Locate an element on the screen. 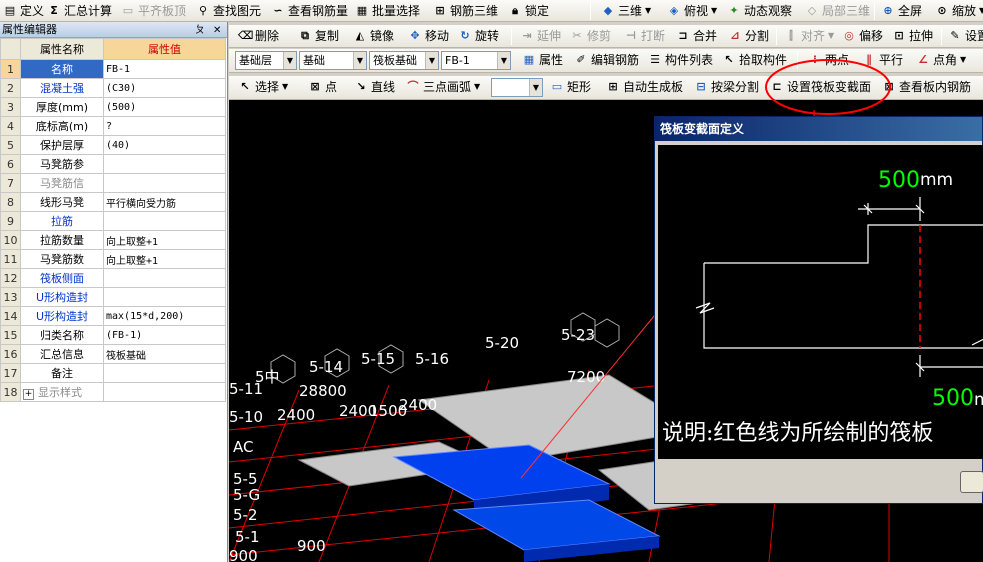 The height and width of the screenshot is (562, 983). property-row: 5 保护层厚 (40) is located at coordinates (113, 145).